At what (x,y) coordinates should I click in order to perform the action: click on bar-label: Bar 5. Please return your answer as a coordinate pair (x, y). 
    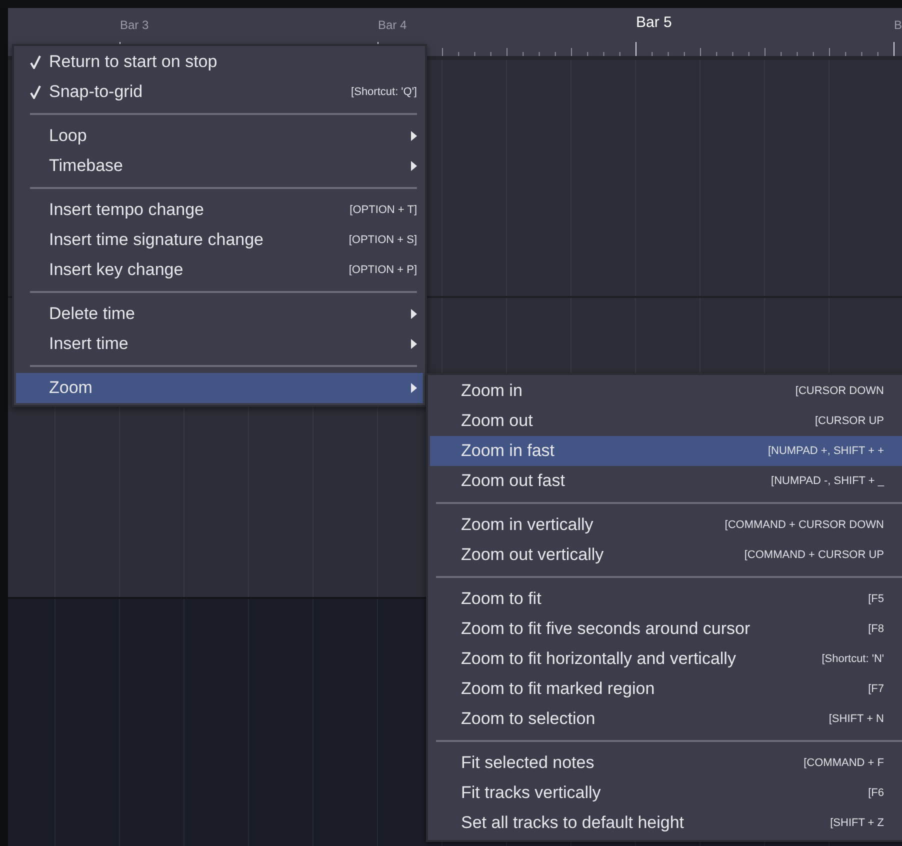
    Looking at the image, I should click on (654, 22).